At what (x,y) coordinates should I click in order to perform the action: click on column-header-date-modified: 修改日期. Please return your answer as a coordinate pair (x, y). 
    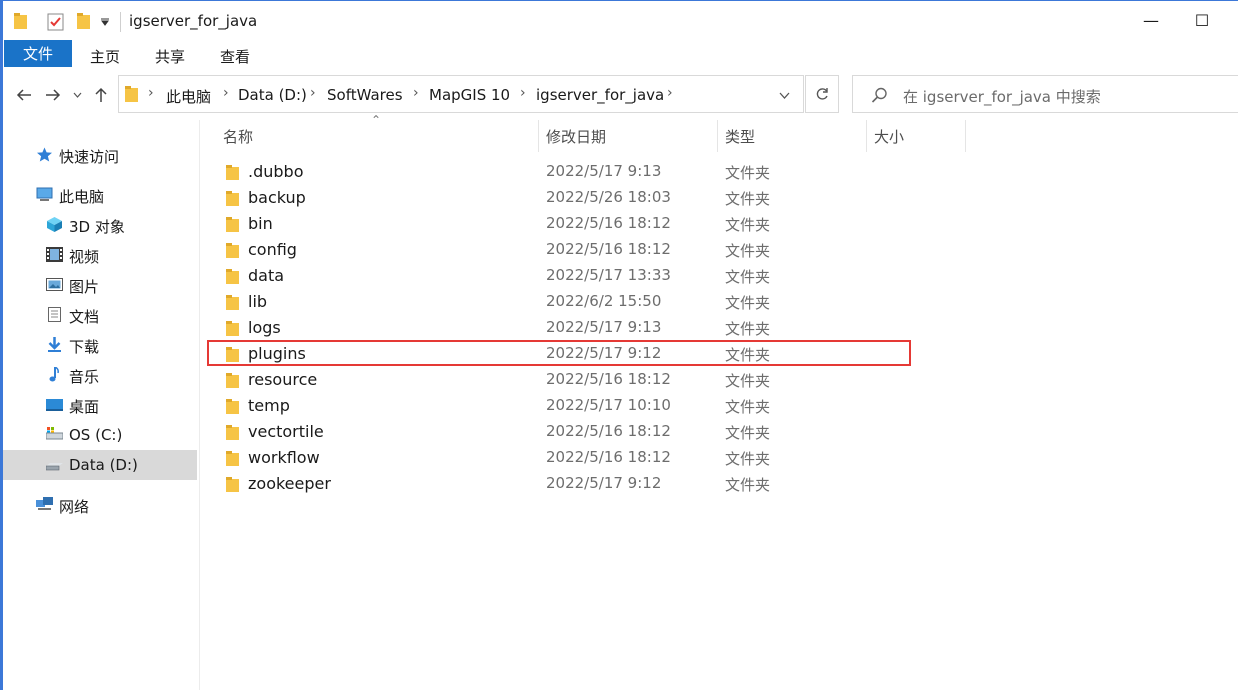
    Looking at the image, I should click on (576, 136).